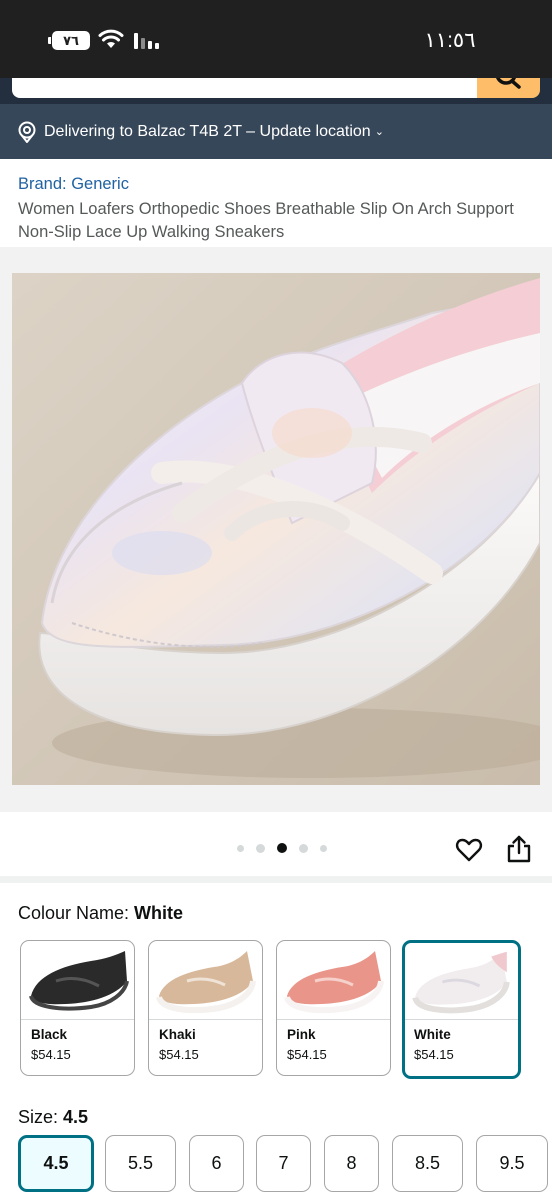  I want to click on size-option-8-5: 8.5, so click(427, 1163).